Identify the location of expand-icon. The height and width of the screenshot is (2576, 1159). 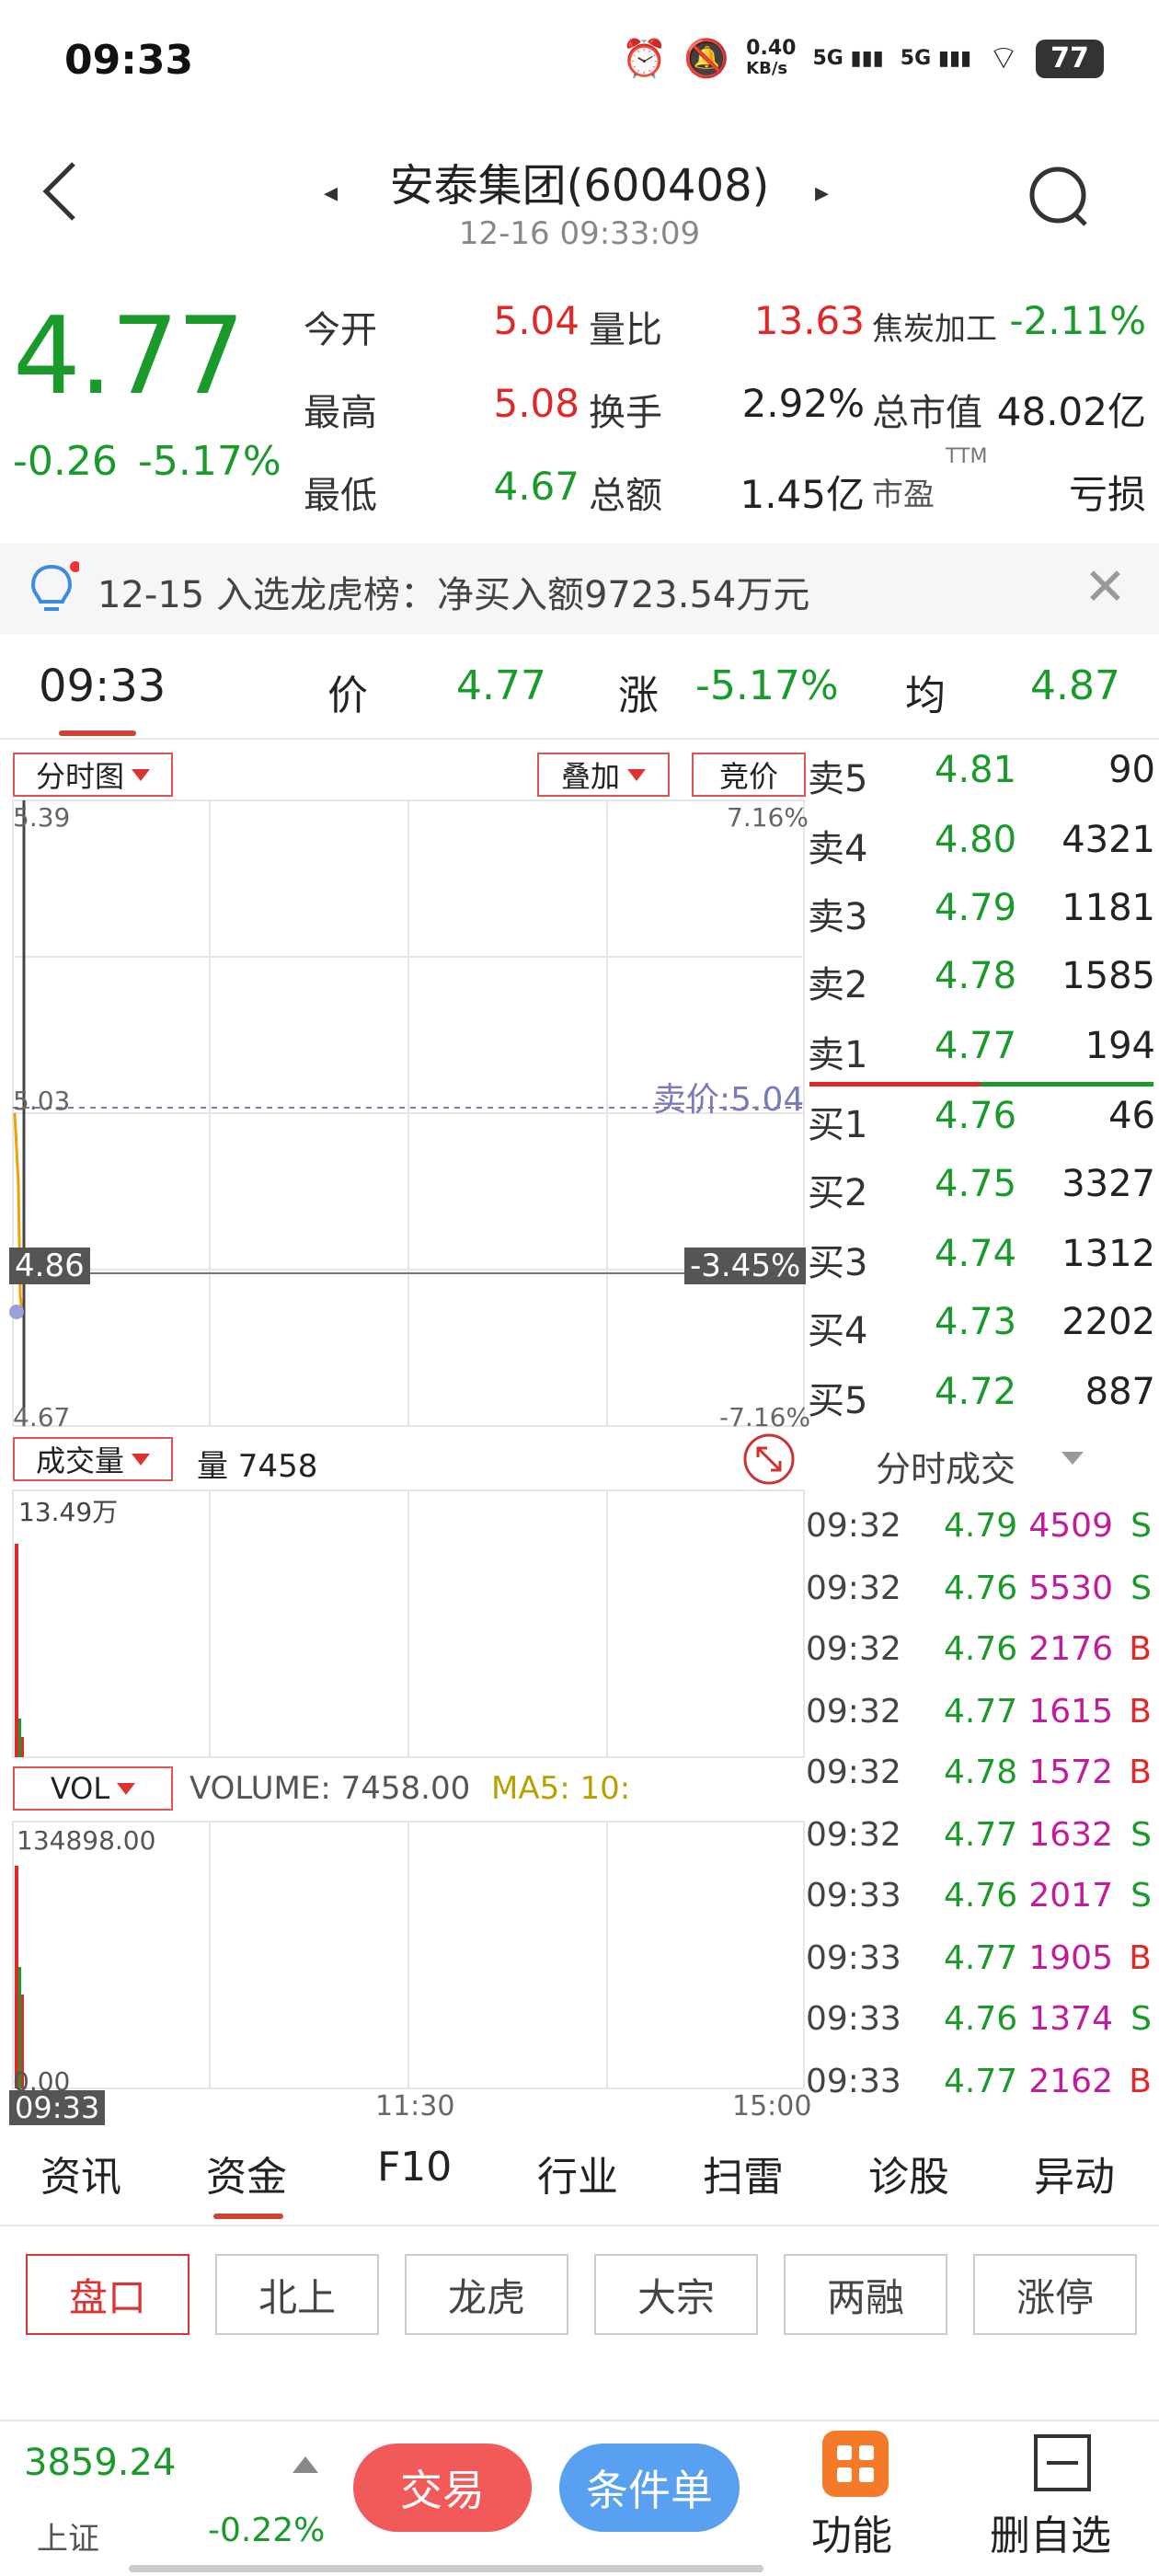
(769, 1461).